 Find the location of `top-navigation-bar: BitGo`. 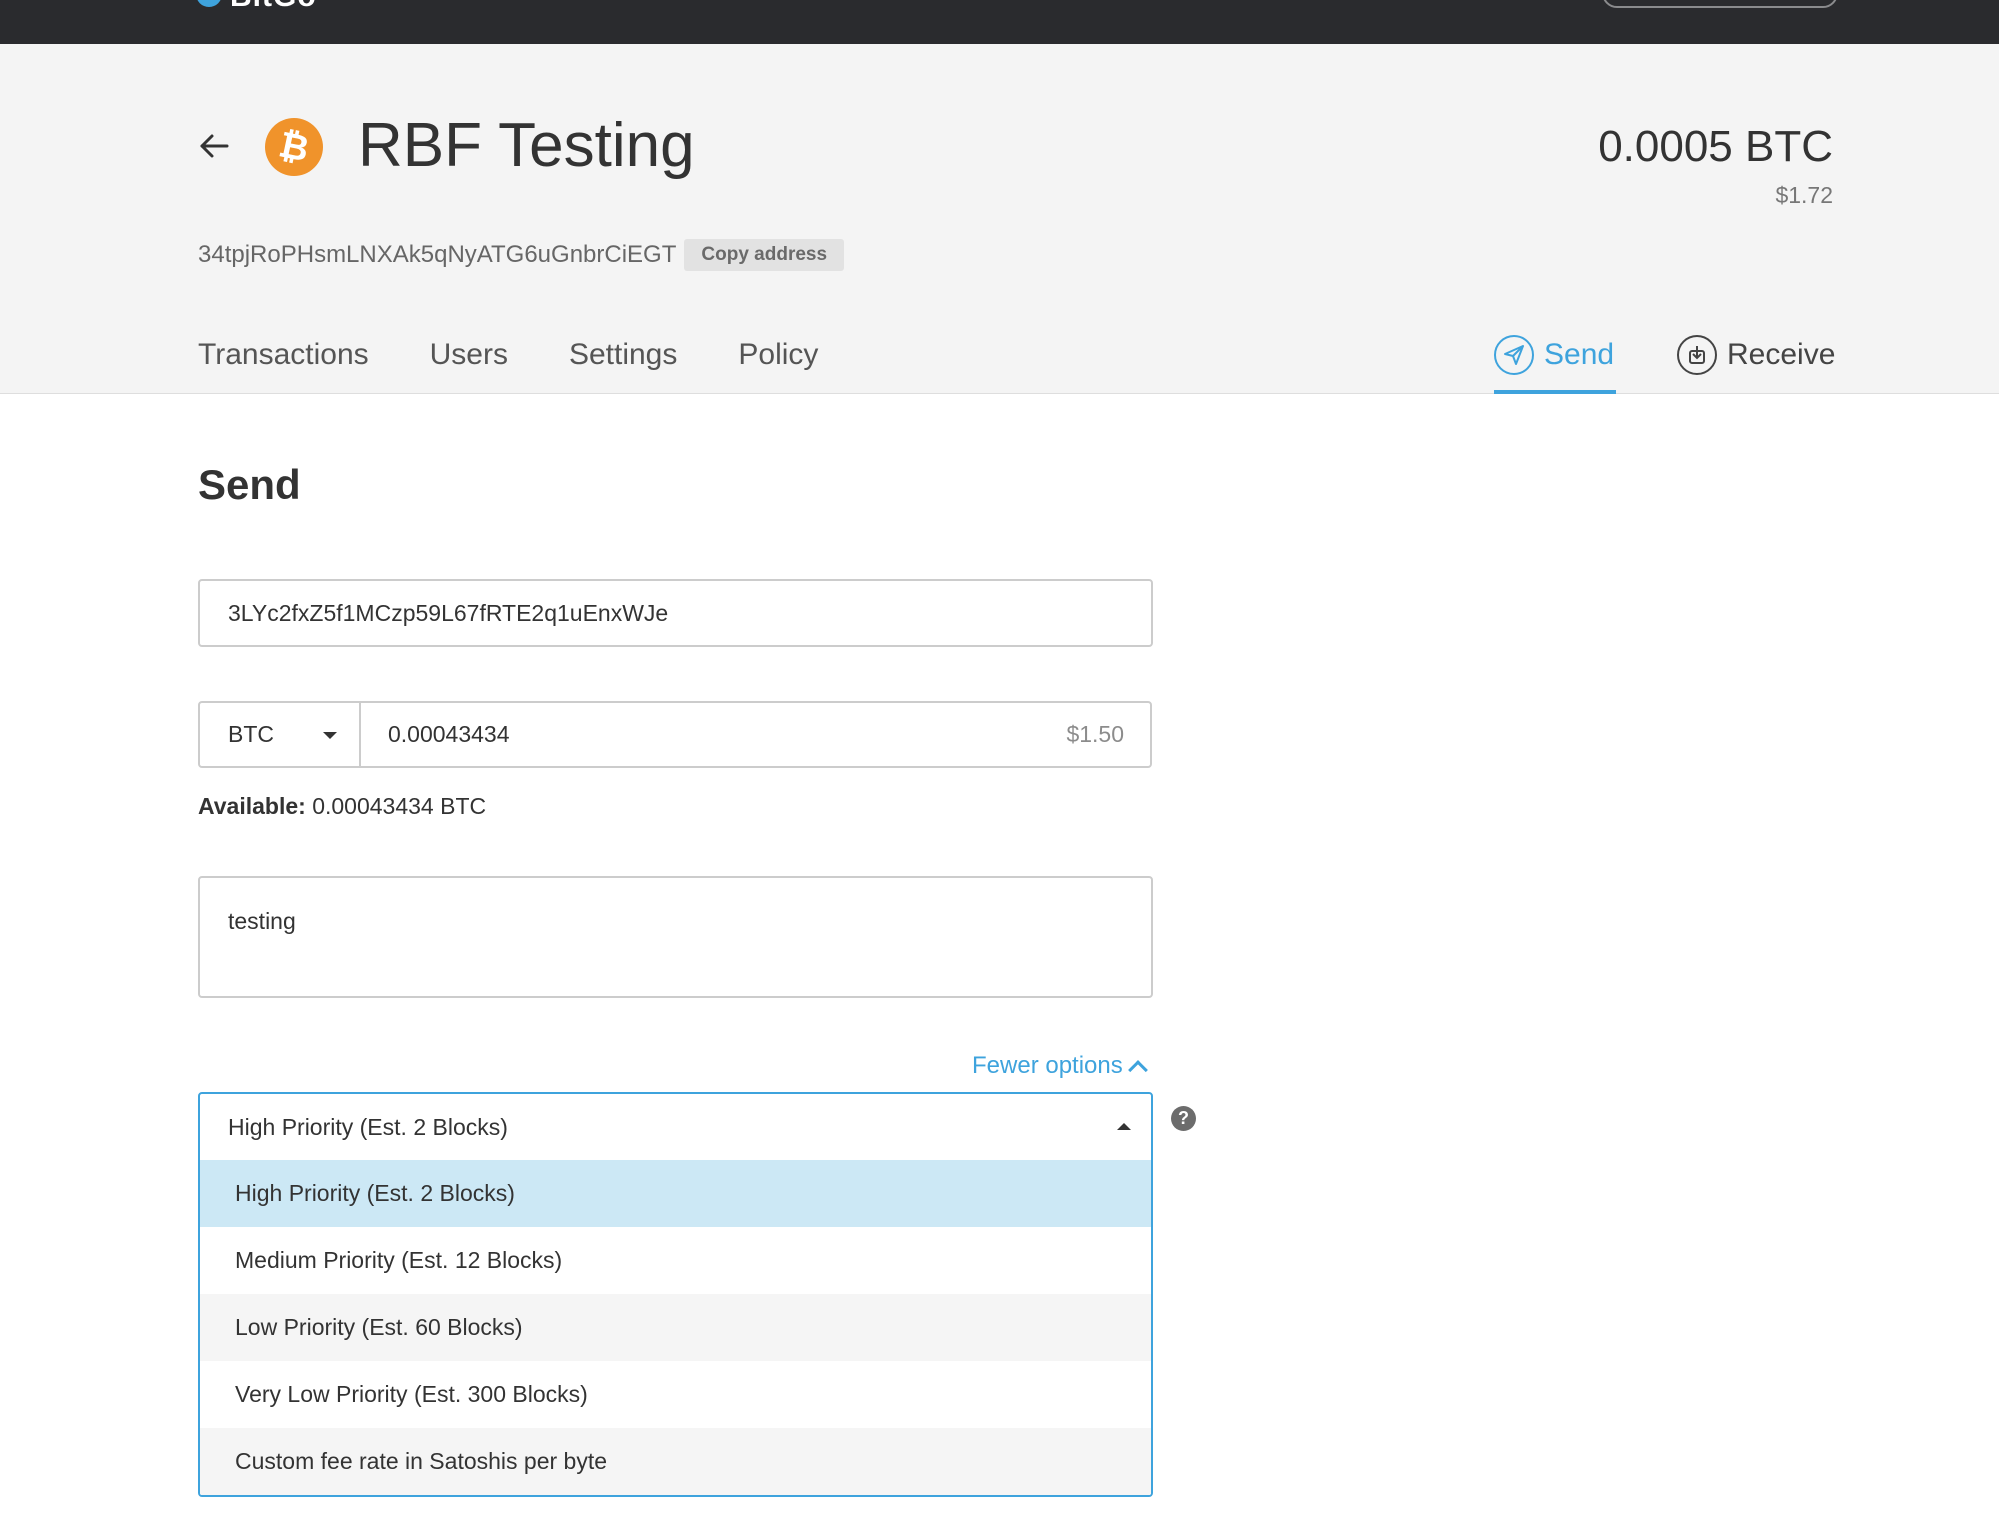

top-navigation-bar: BitGo is located at coordinates (999, 22).